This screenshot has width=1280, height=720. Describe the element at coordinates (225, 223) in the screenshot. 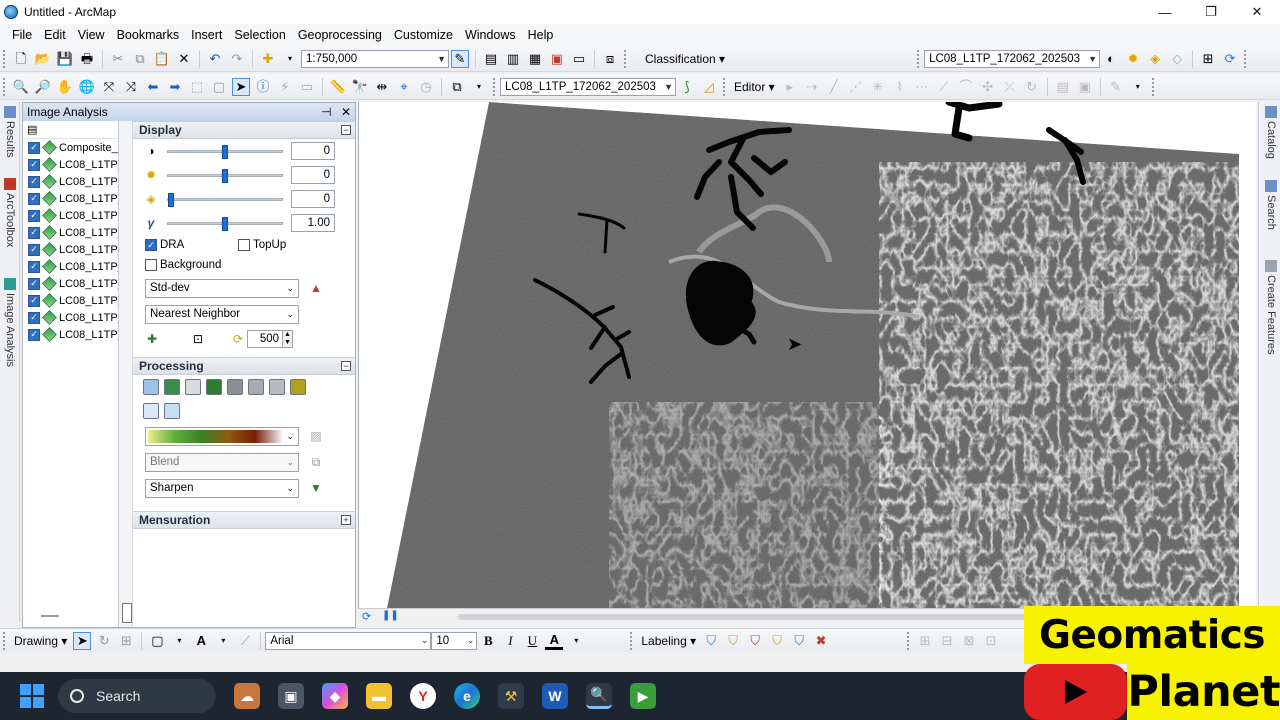

I see `gamma-slider` at that location.